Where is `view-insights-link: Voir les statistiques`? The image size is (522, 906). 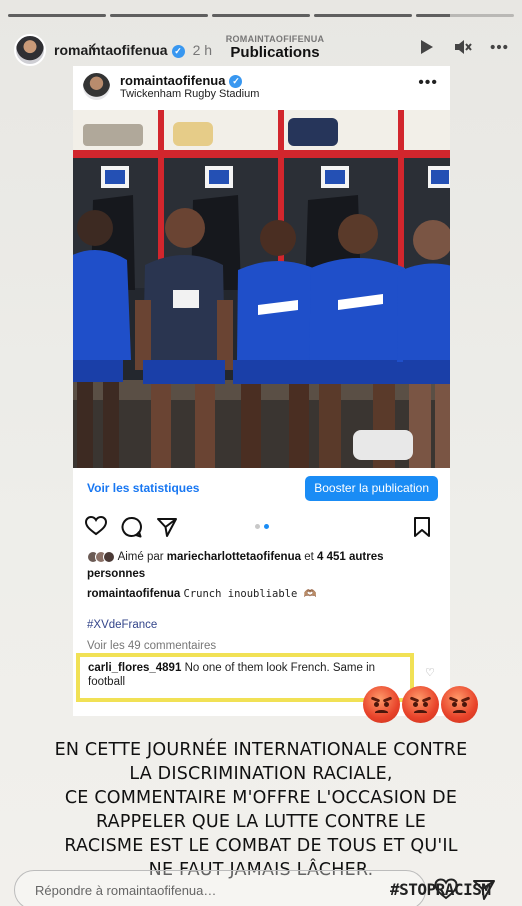 view-insights-link: Voir les statistiques is located at coordinates (143, 488).